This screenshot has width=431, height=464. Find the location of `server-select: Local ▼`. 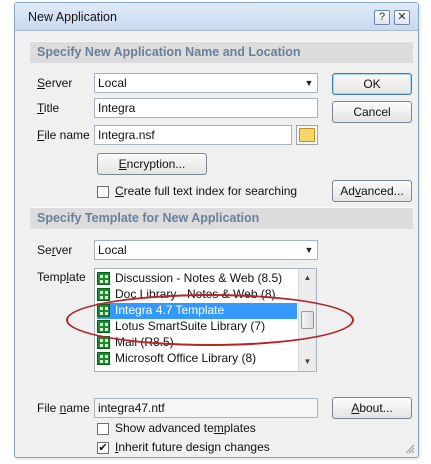

server-select: Local ▼ is located at coordinates (206, 83).